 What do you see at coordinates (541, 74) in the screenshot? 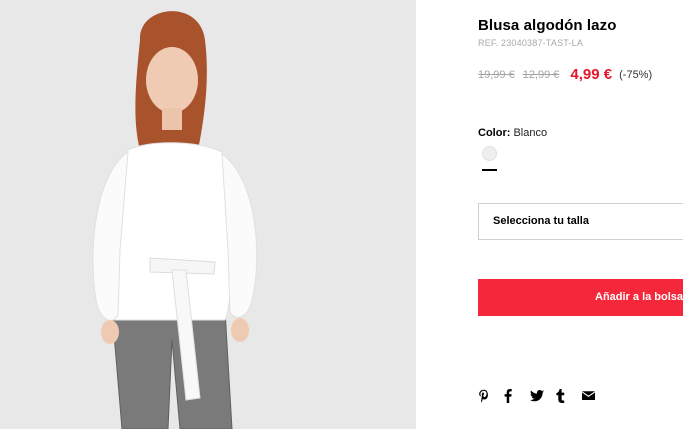
I see `previous-price: 12,99 €` at bounding box center [541, 74].